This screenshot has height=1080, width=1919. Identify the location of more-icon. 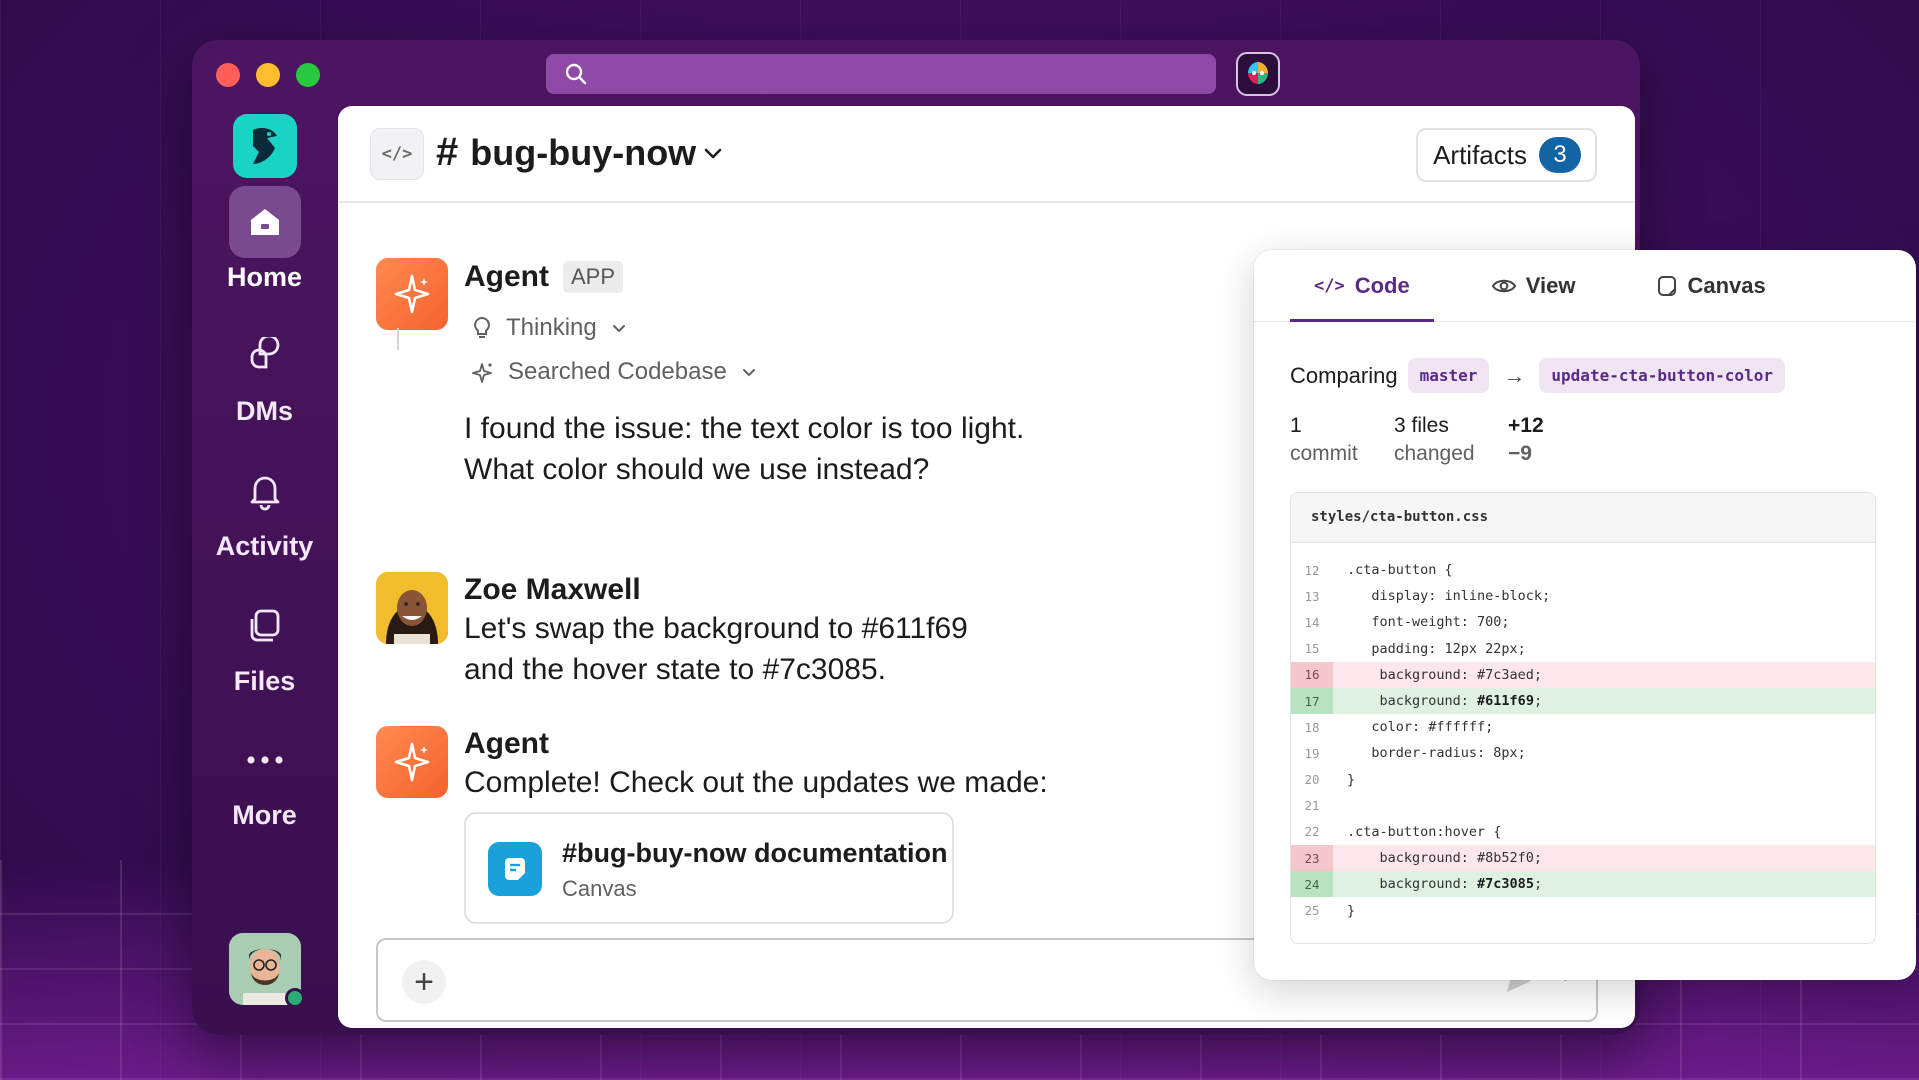
(264, 760).